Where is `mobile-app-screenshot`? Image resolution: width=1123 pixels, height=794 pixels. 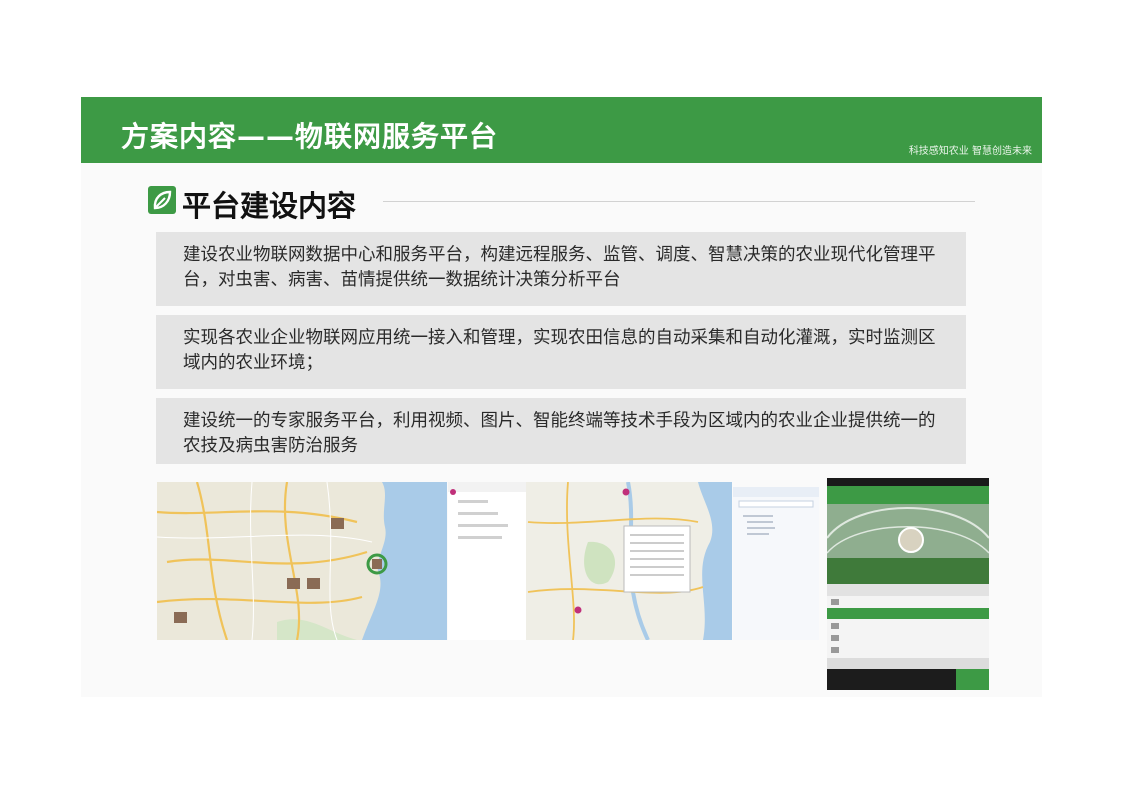 mobile-app-screenshot is located at coordinates (908, 584).